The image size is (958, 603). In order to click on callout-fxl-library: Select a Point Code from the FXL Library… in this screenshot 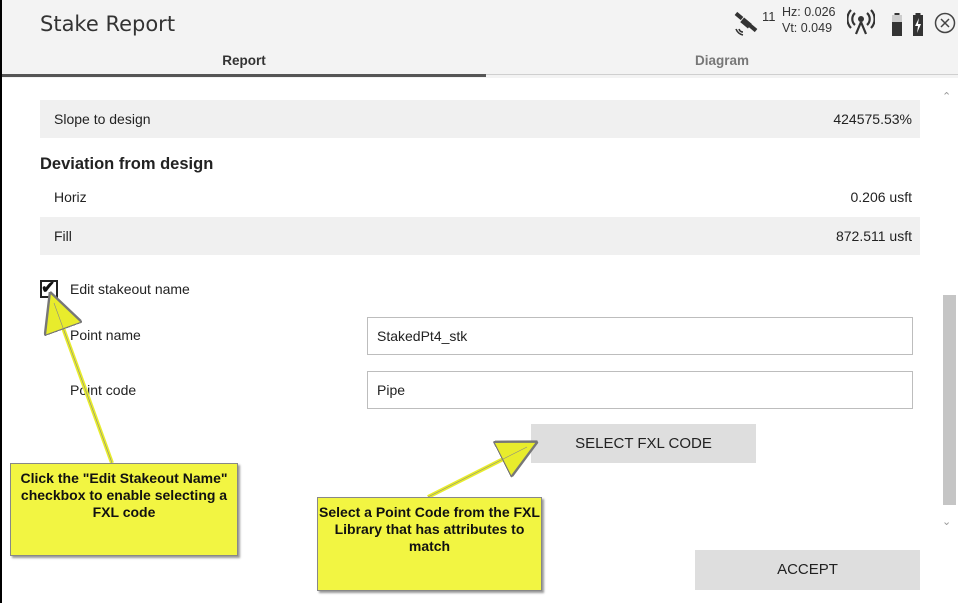, I will do `click(429, 544)`.